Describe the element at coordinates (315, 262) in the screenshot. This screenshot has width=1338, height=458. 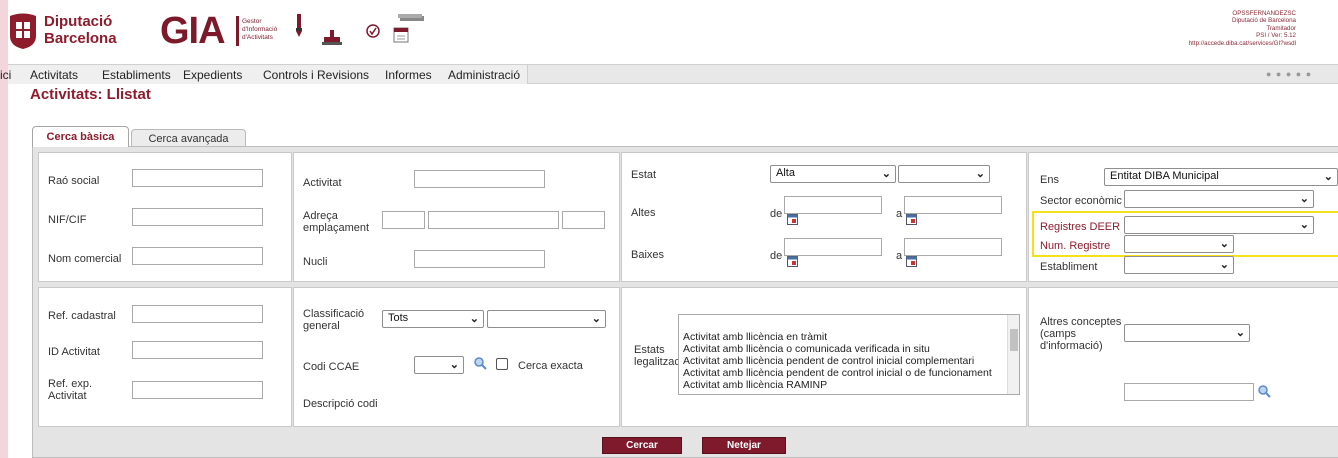
I see `nucli-label: Nucli` at that location.